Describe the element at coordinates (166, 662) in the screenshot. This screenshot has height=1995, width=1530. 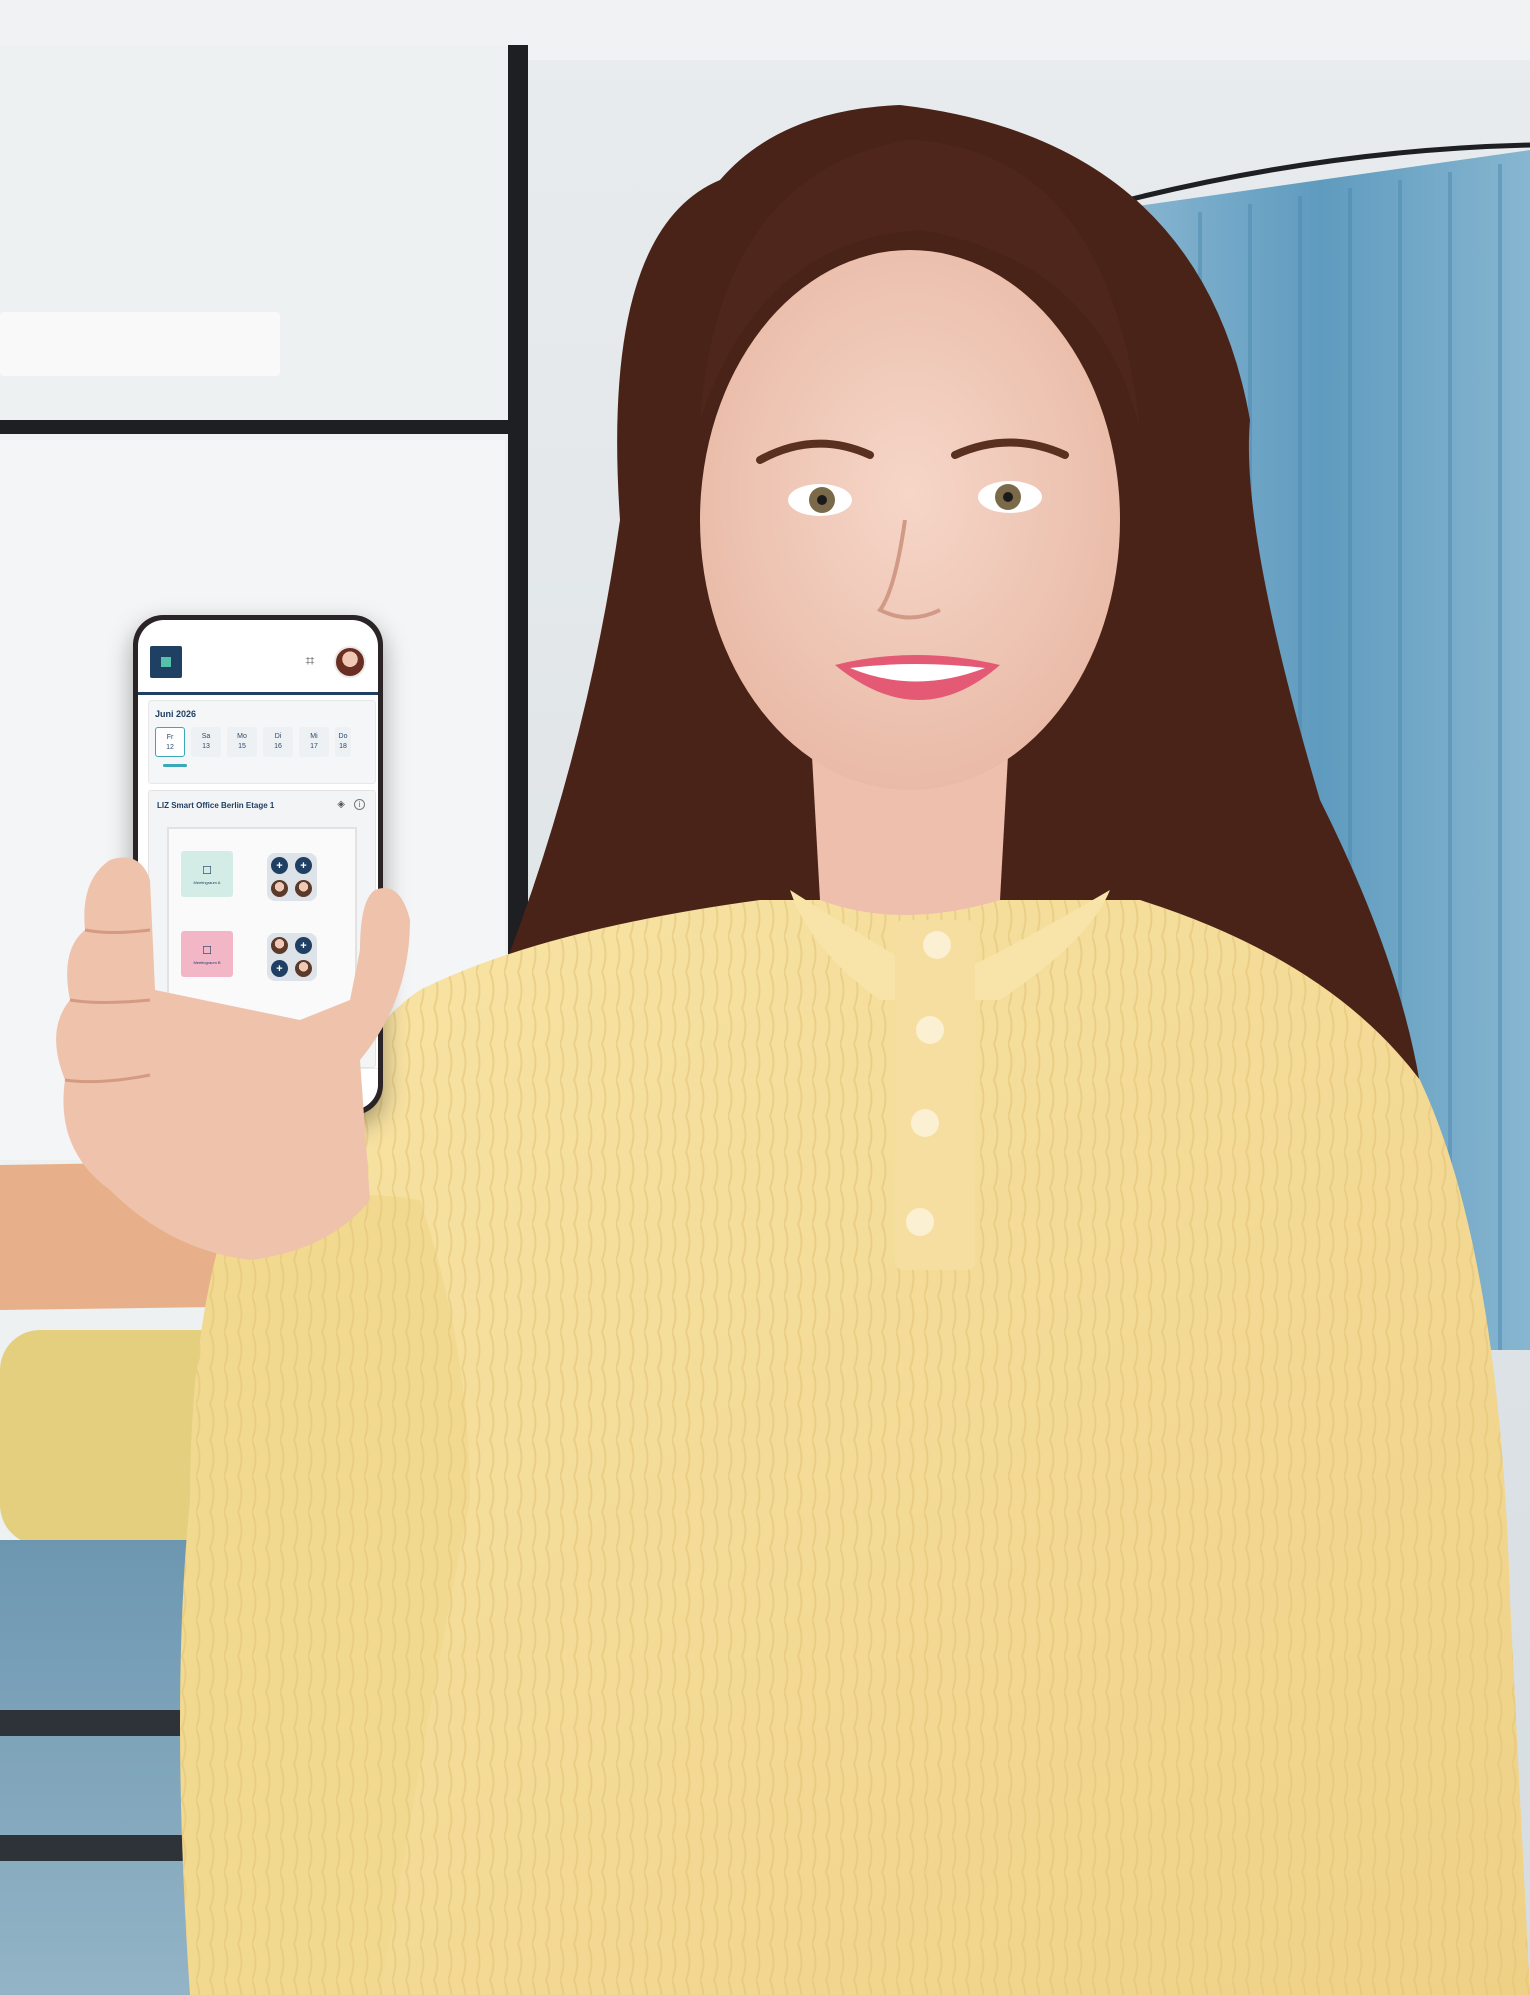
I see `liz-logo-icon` at that location.